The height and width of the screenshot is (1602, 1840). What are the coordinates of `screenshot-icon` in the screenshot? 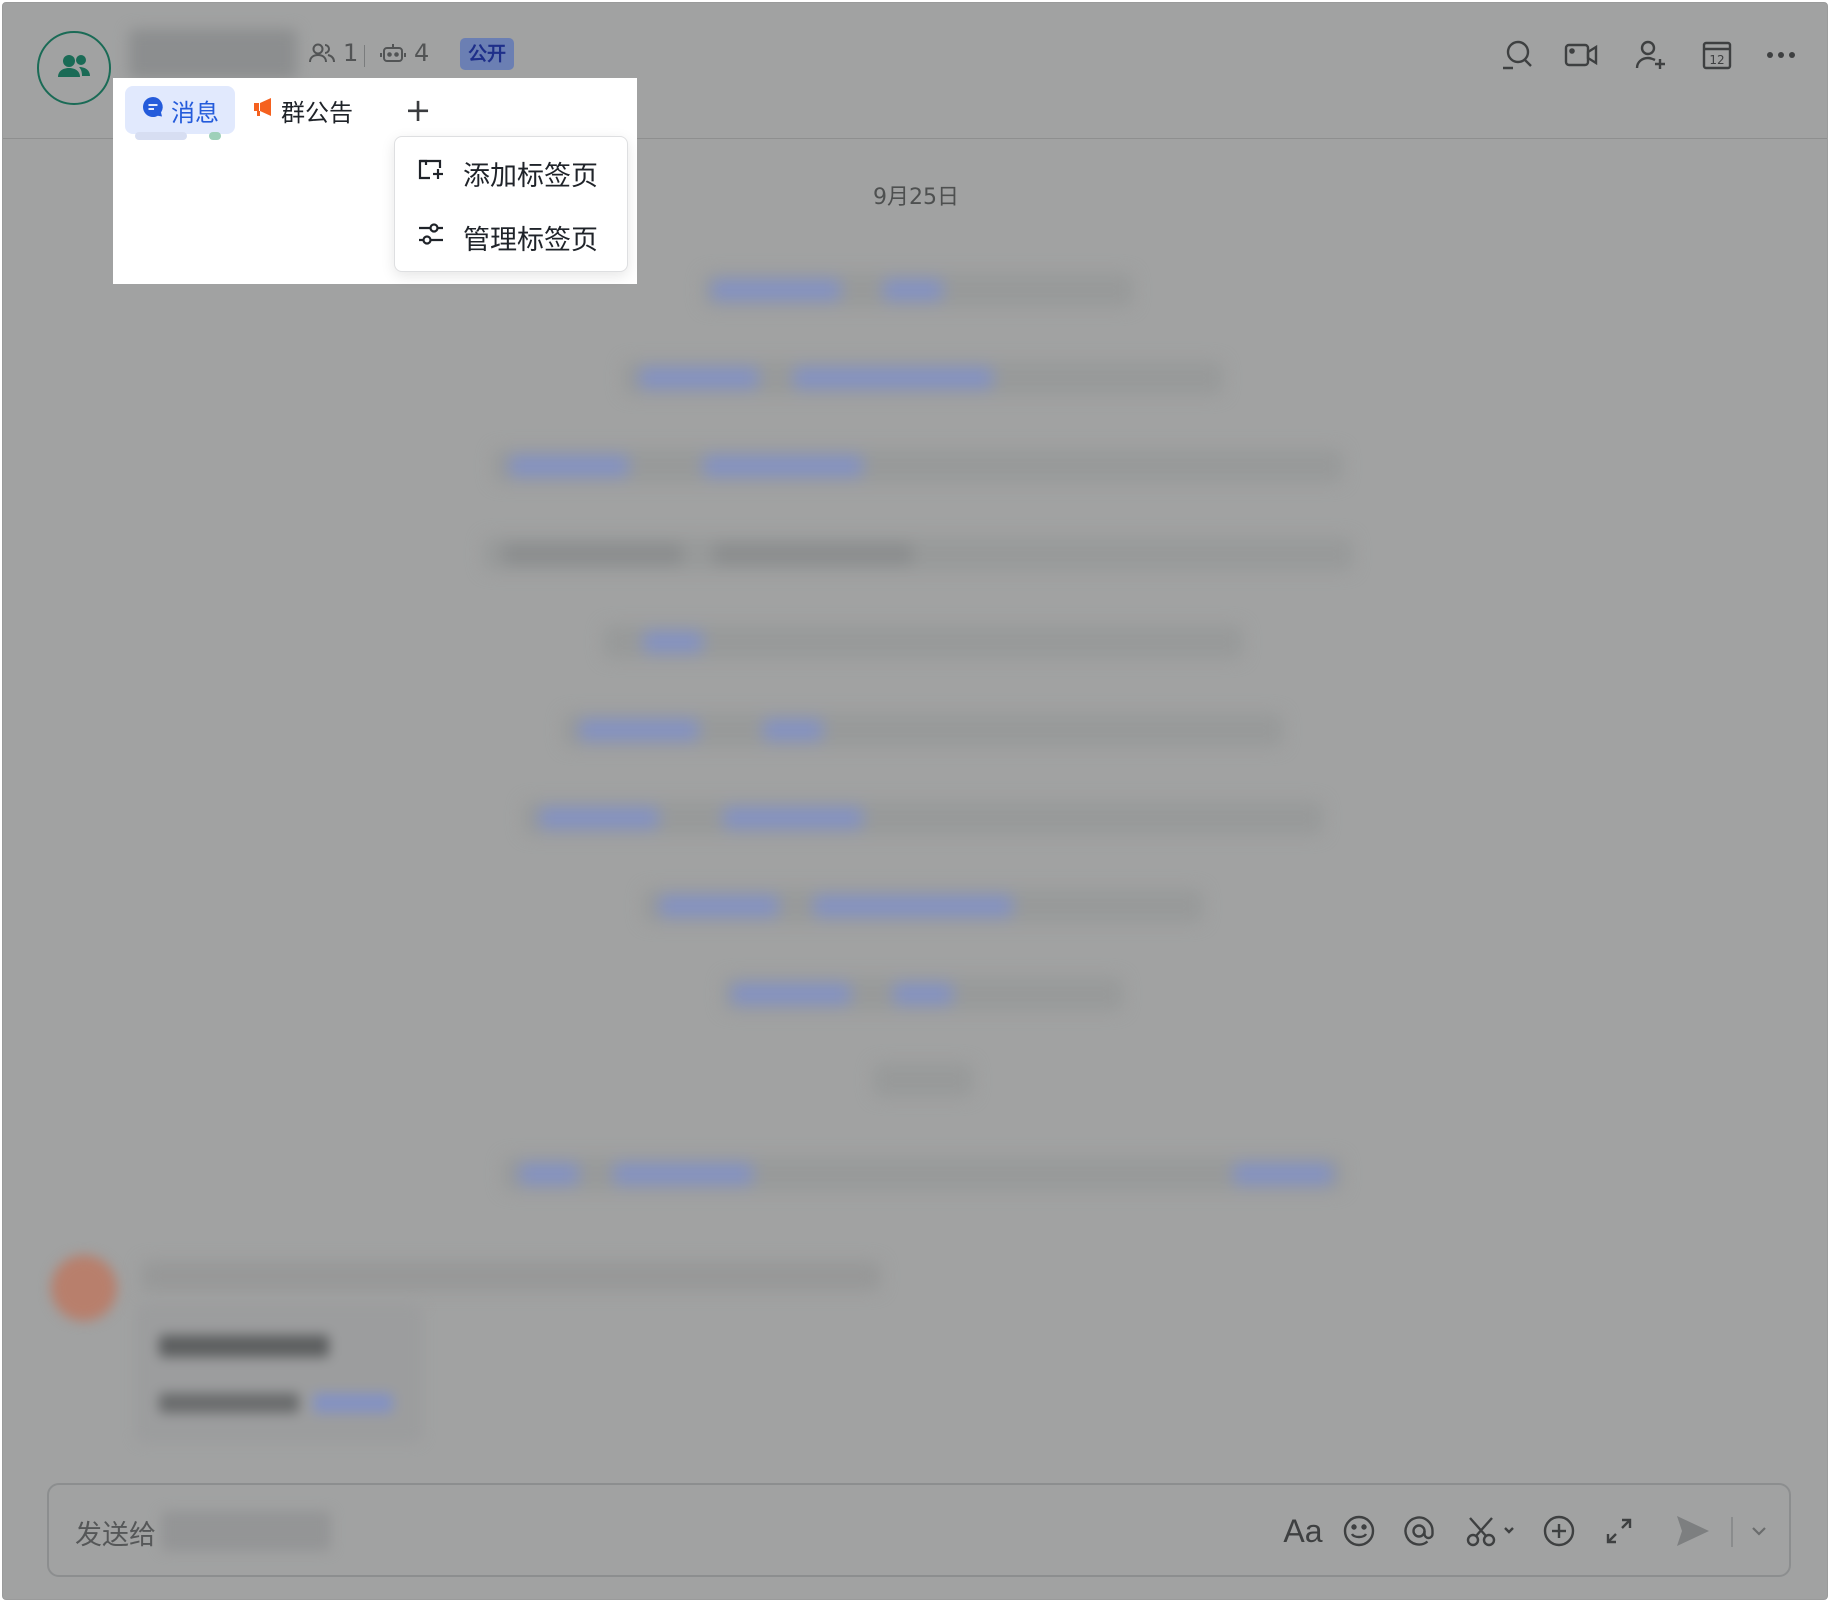 It's located at (1491, 1531).